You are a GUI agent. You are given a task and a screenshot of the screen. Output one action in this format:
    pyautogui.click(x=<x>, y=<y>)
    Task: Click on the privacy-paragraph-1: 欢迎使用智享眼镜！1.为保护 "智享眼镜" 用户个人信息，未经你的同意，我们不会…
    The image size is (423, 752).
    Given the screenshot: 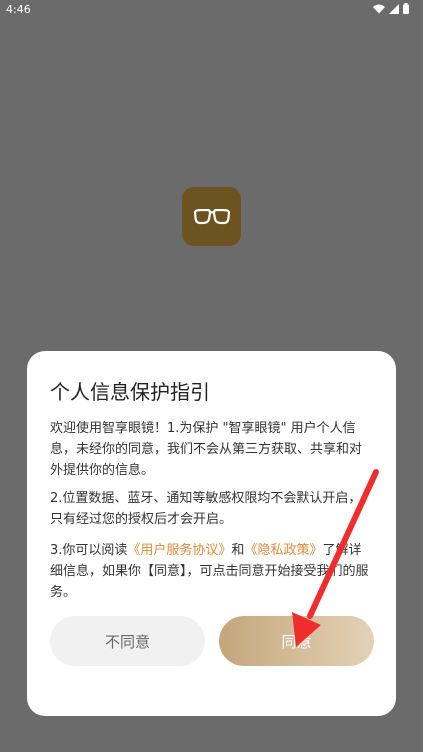 What is the action you would take?
    pyautogui.click(x=206, y=449)
    